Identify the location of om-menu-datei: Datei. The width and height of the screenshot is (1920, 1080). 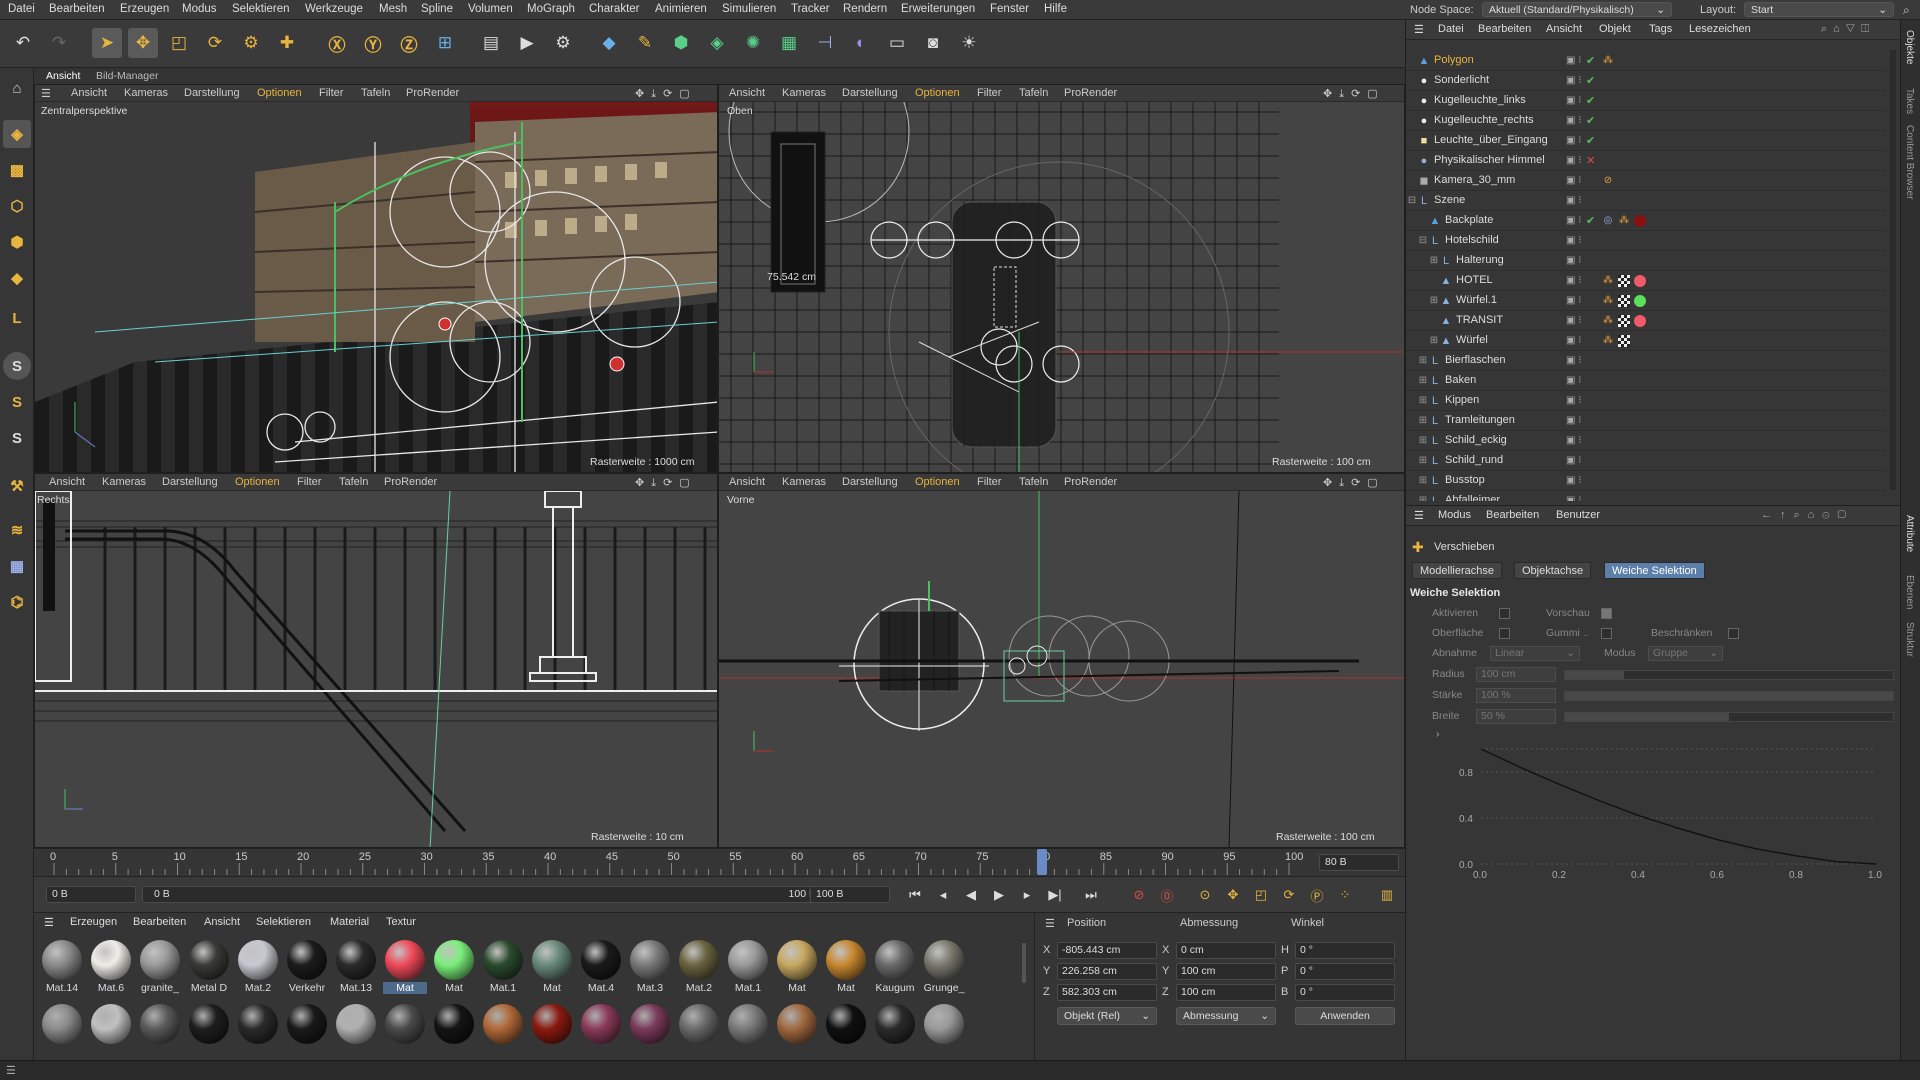
(1451, 29).